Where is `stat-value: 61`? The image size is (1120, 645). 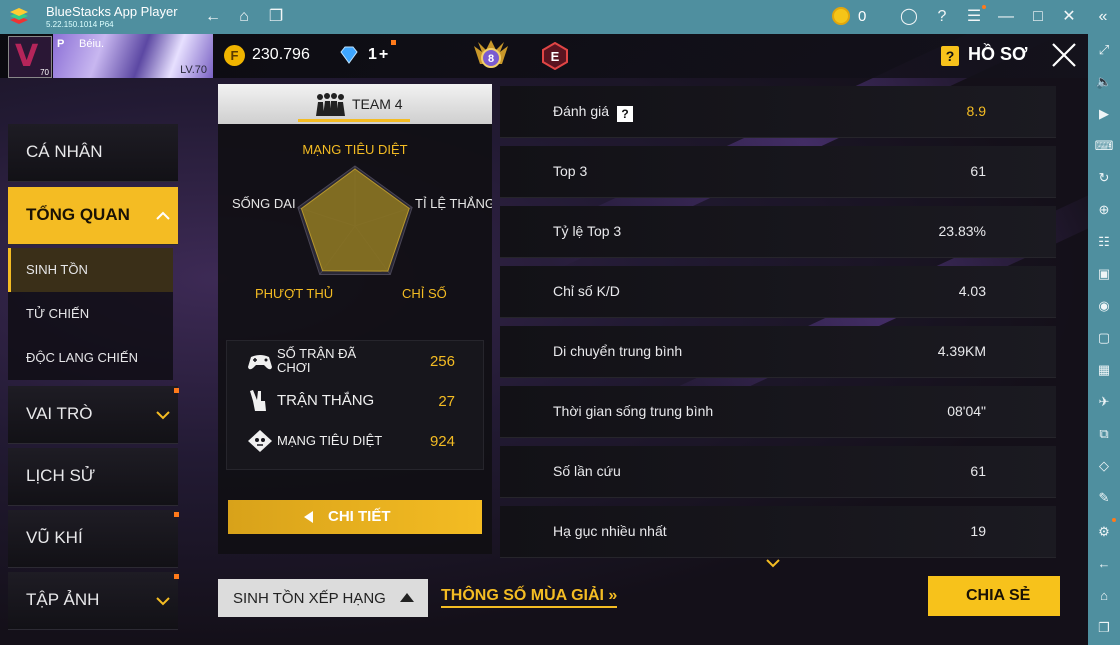 stat-value: 61 is located at coordinates (978, 471).